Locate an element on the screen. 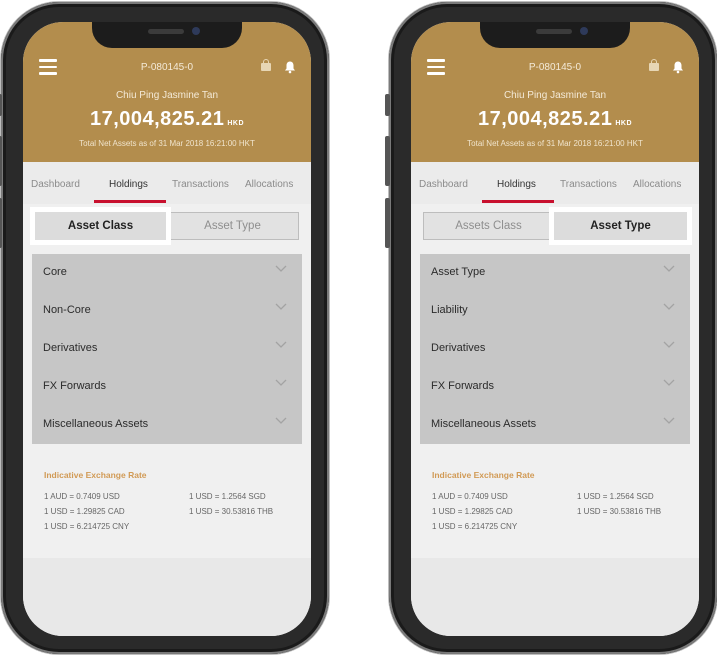 Image resolution: width=717 pixels, height=657 pixels. list-item-label: Asset Type is located at coordinates (458, 272).